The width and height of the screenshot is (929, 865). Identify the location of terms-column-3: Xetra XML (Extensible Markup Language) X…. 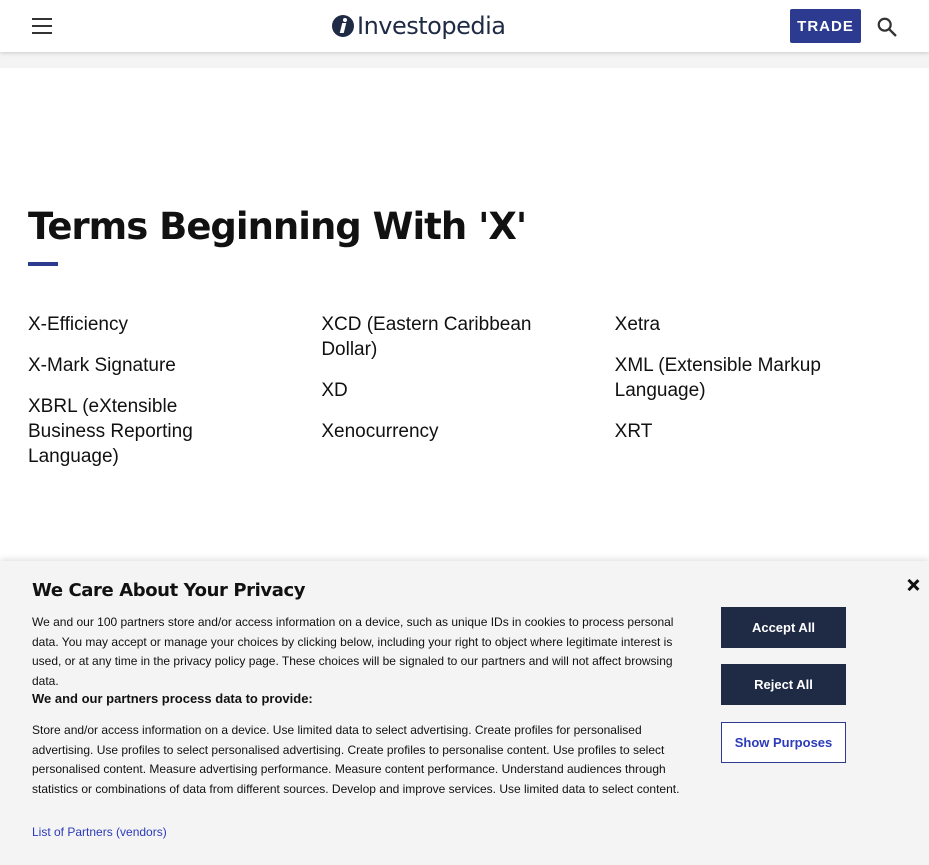
(761, 398).